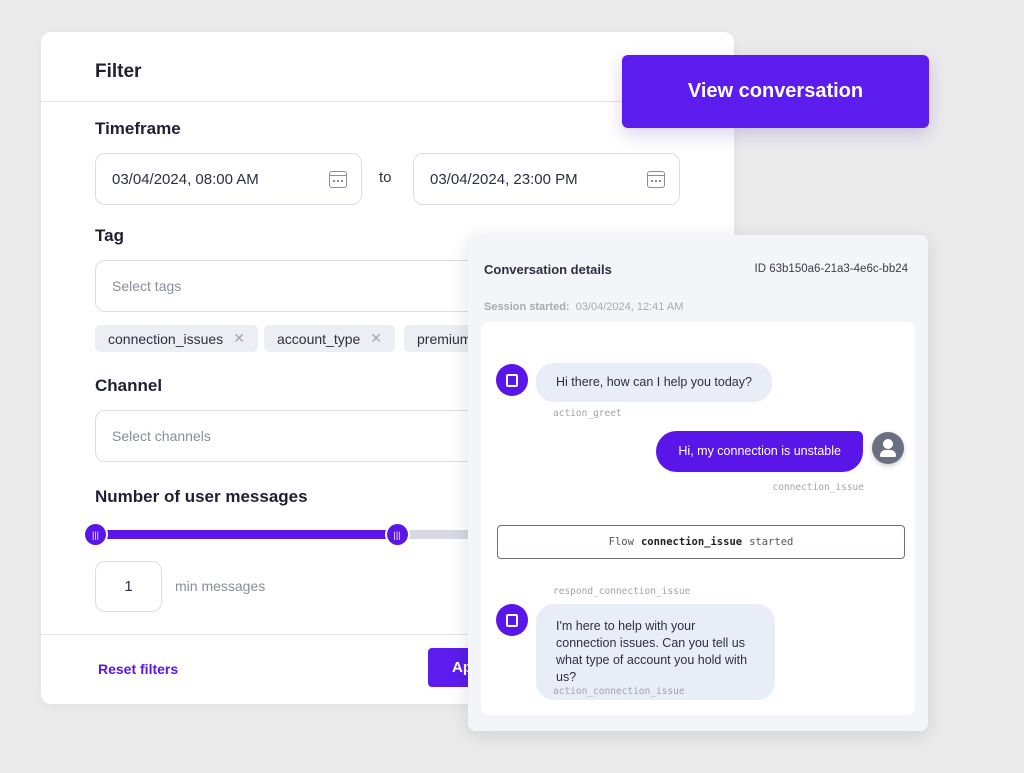 The height and width of the screenshot is (773, 1024). What do you see at coordinates (888, 448) in the screenshot?
I see `user-avatar-icon` at bounding box center [888, 448].